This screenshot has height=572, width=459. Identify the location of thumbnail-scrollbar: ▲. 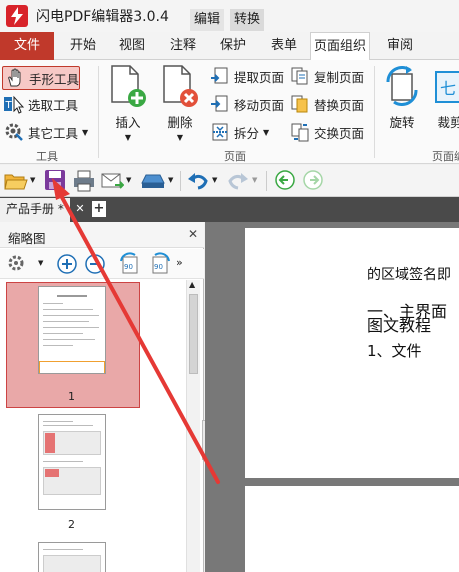
(193, 426).